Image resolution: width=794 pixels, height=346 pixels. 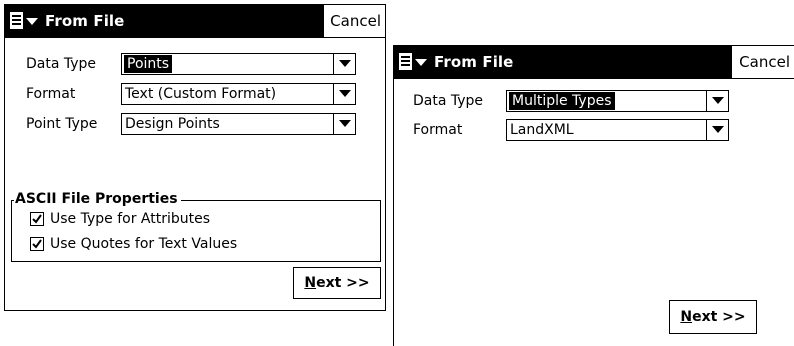 I want to click on format-select: LandXML, so click(x=617, y=130).